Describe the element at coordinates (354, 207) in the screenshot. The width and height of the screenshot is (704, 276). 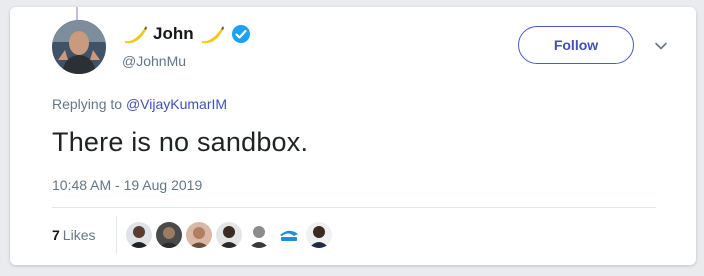
I see `divider` at that location.